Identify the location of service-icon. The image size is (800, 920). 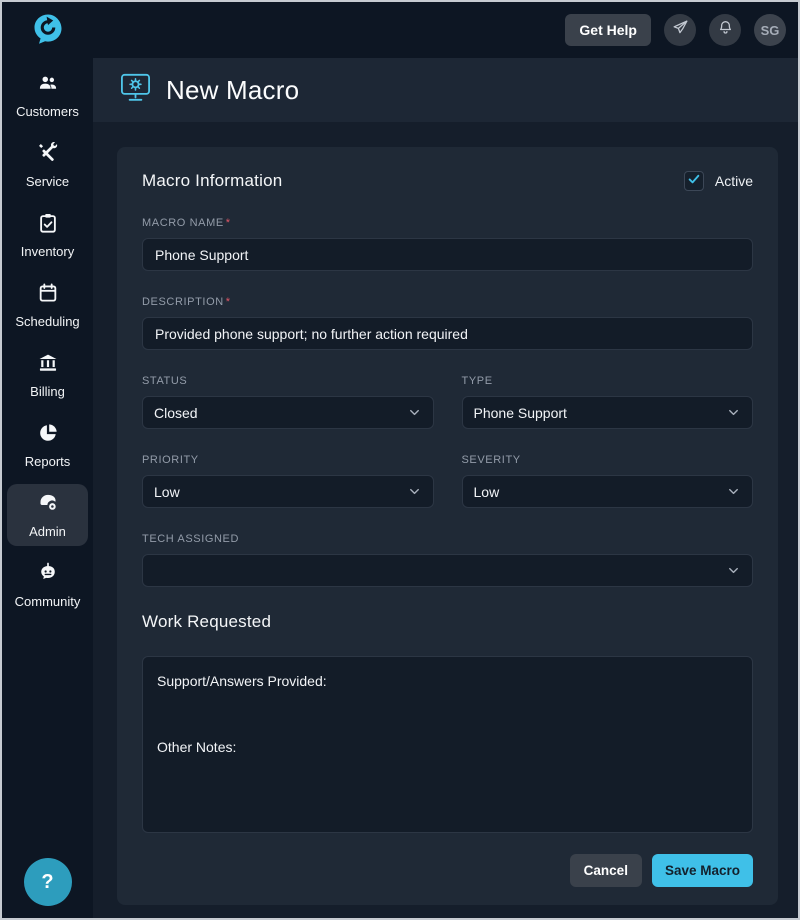
(48, 155).